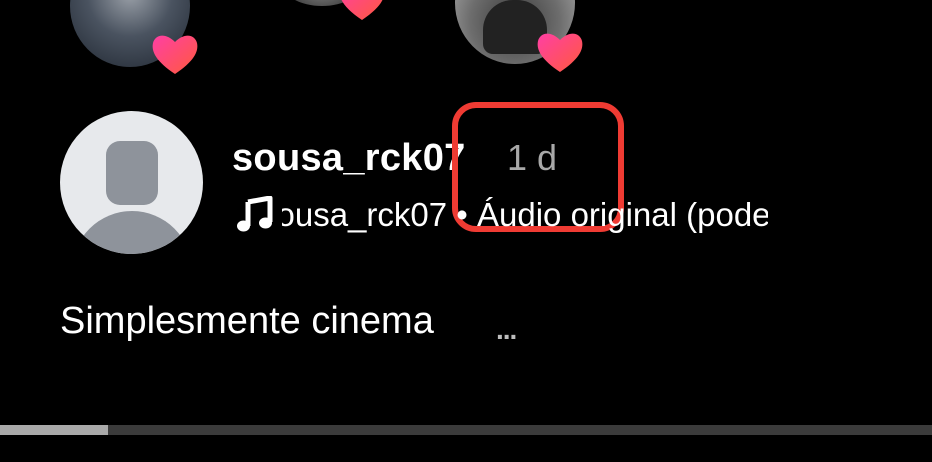  What do you see at coordinates (349, 158) in the screenshot?
I see `username: sousa_rck07` at bounding box center [349, 158].